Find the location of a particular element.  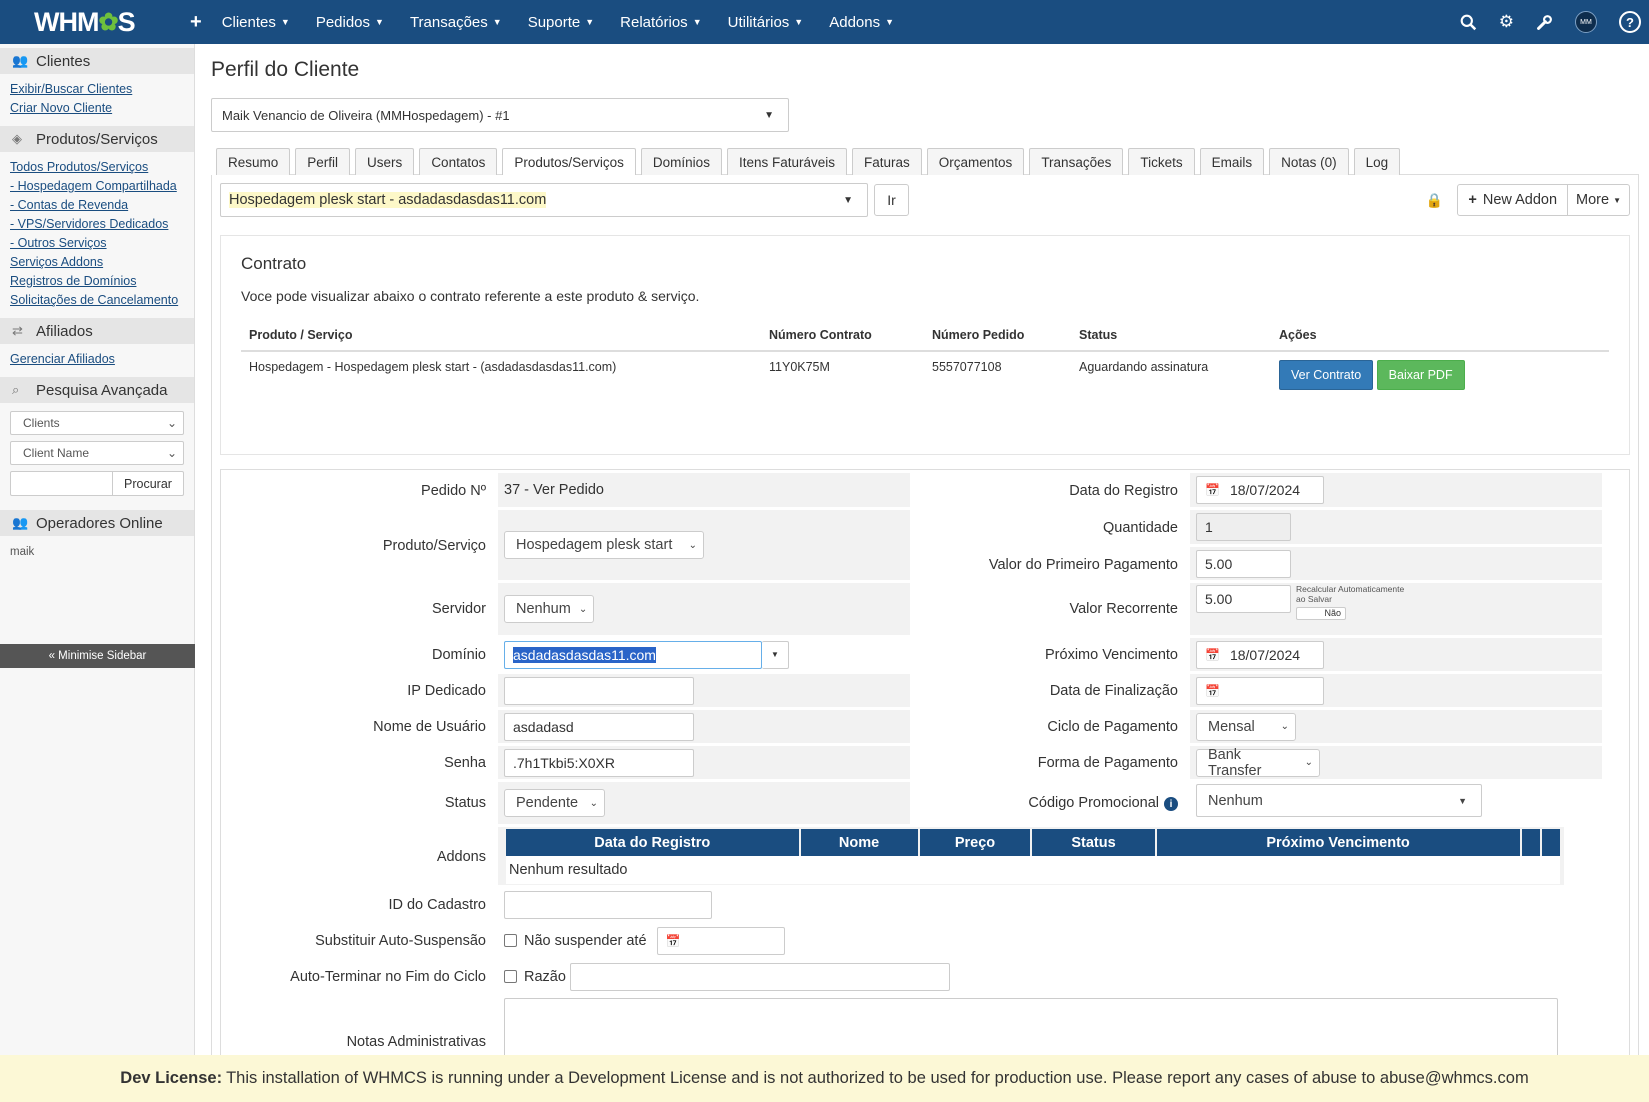

product-select: Hospedagem plesk start ⌄ is located at coordinates (604, 545).